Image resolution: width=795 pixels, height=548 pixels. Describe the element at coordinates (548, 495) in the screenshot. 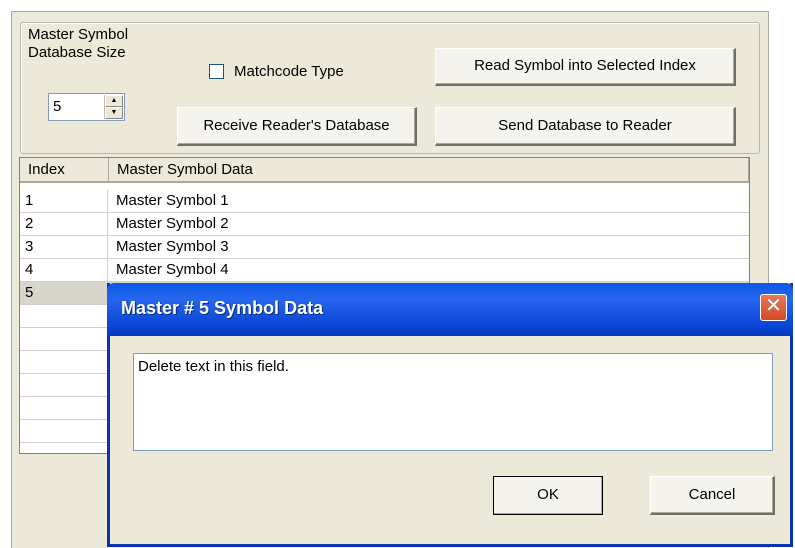

I see `ok-button: OK` at that location.